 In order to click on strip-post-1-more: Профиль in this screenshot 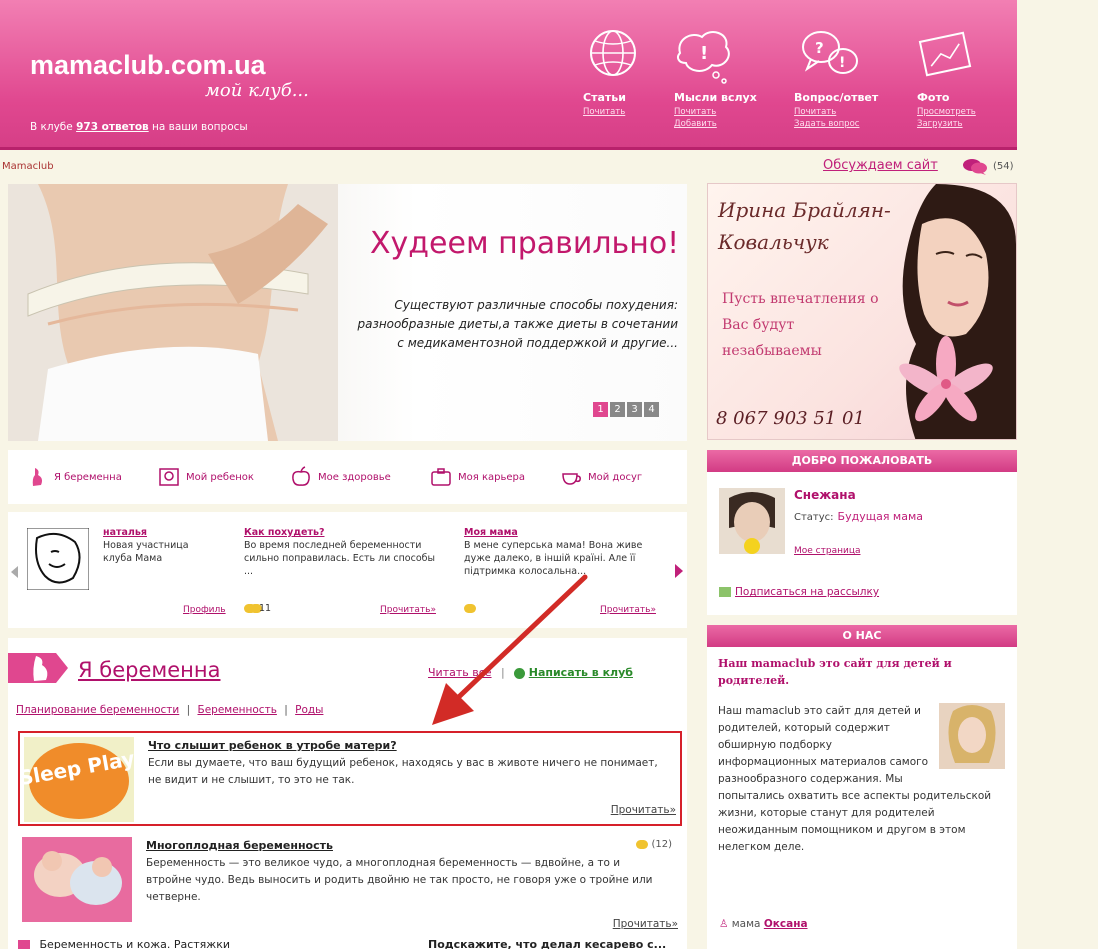, I will do `click(204, 610)`.